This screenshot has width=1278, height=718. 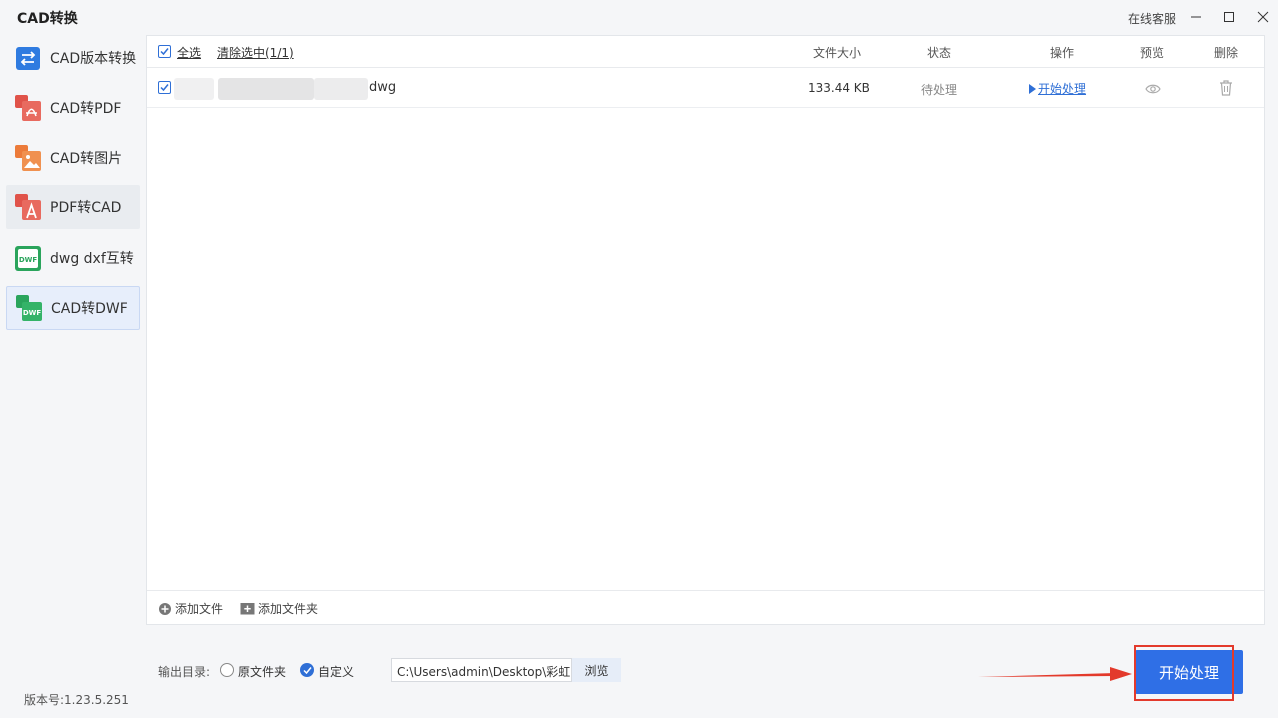 What do you see at coordinates (1062, 89) in the screenshot?
I see `row-start-label: 开始处理` at bounding box center [1062, 89].